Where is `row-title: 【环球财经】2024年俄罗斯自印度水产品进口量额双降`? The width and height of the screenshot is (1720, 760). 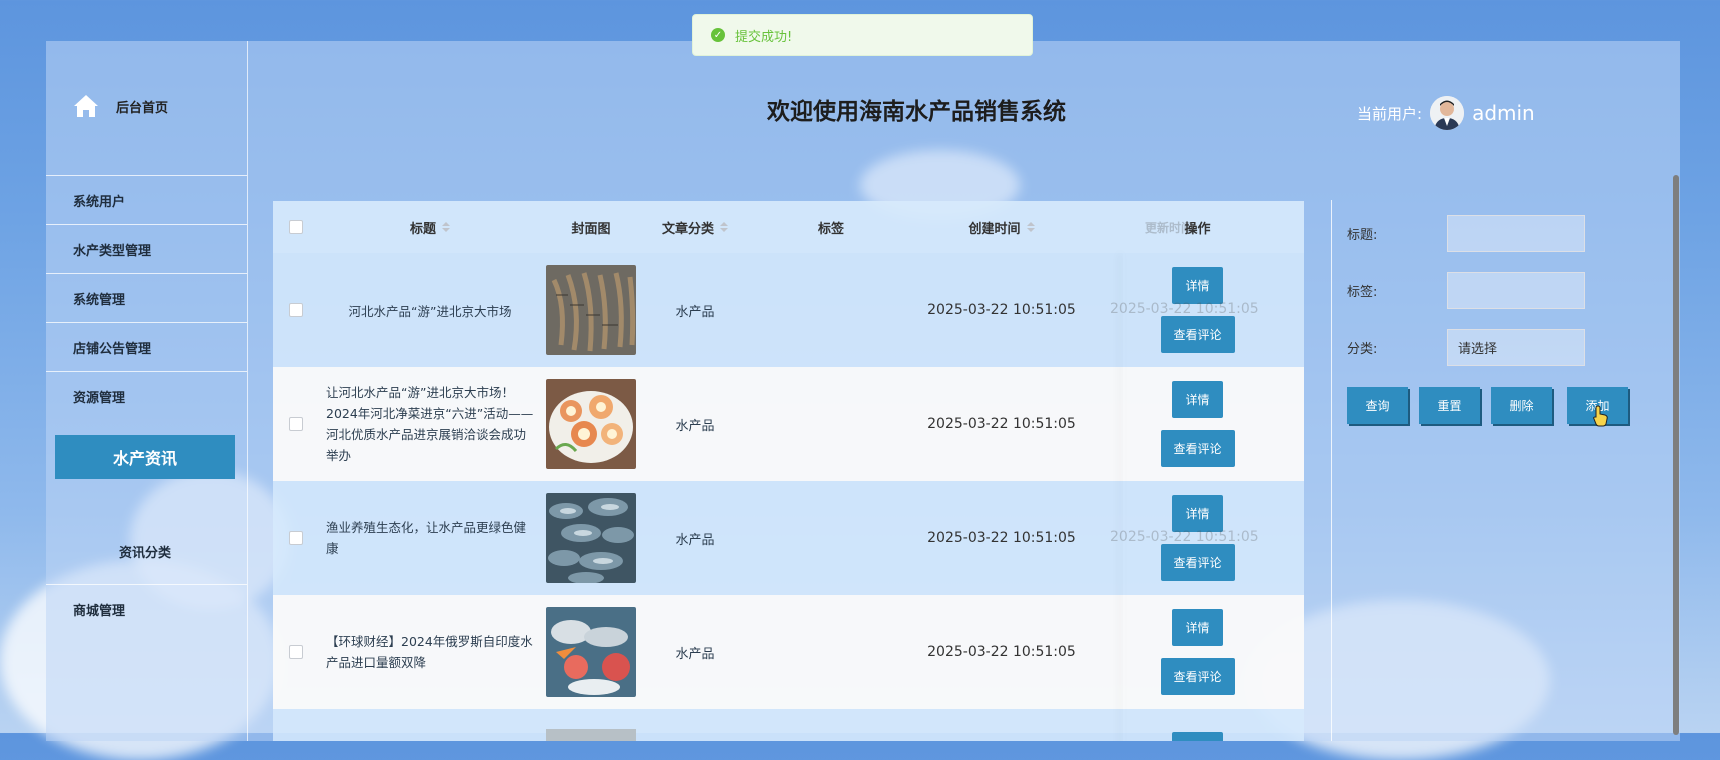 row-title: 【环球财经】2024年俄罗斯自印度水产品进口量额双降 is located at coordinates (429, 652).